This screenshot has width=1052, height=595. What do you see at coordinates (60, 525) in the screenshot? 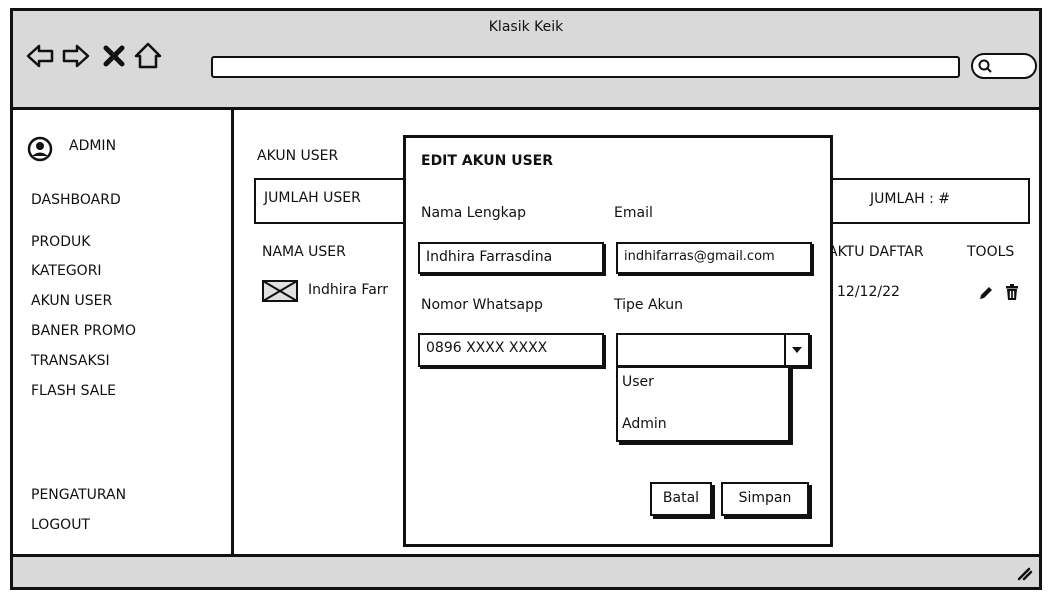
I see `sidebar-item-logout: LOGOUT` at bounding box center [60, 525].